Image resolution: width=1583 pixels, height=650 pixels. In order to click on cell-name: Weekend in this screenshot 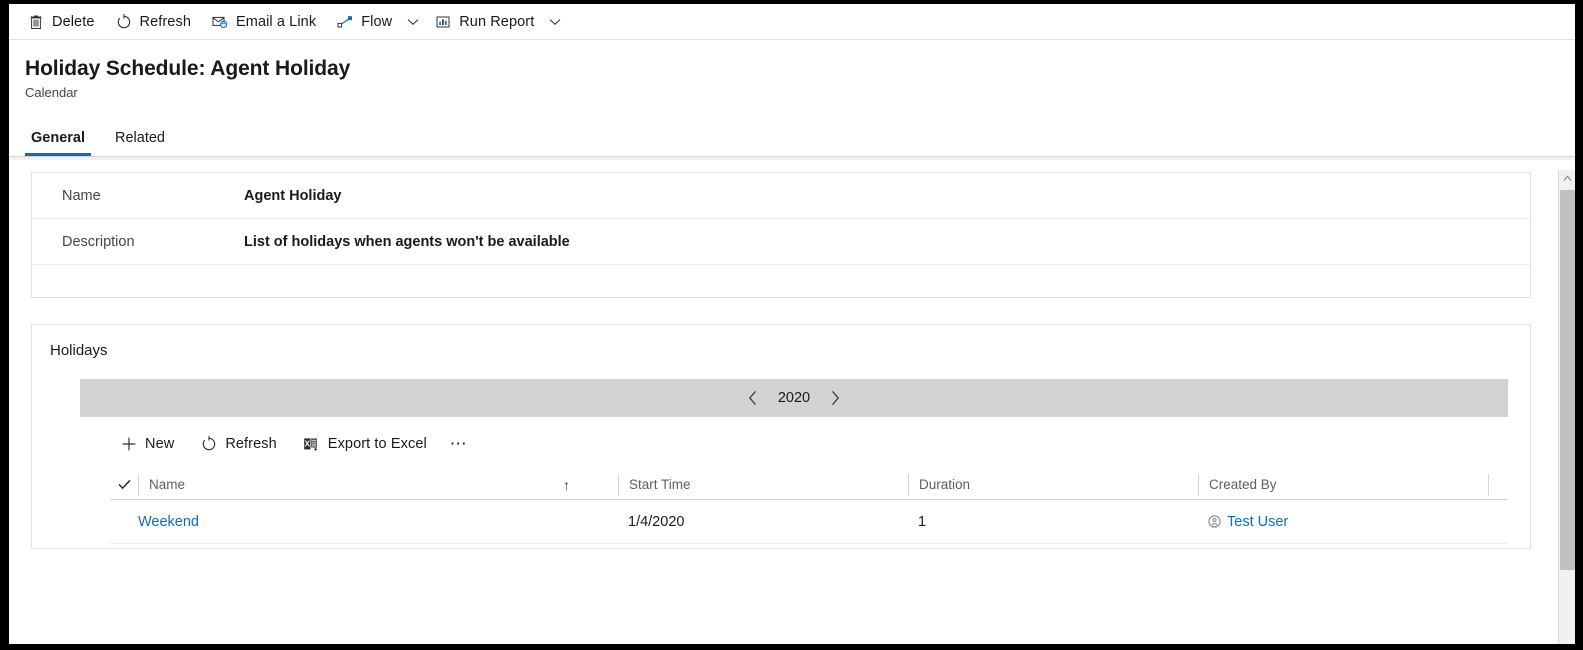, I will do `click(378, 522)`.